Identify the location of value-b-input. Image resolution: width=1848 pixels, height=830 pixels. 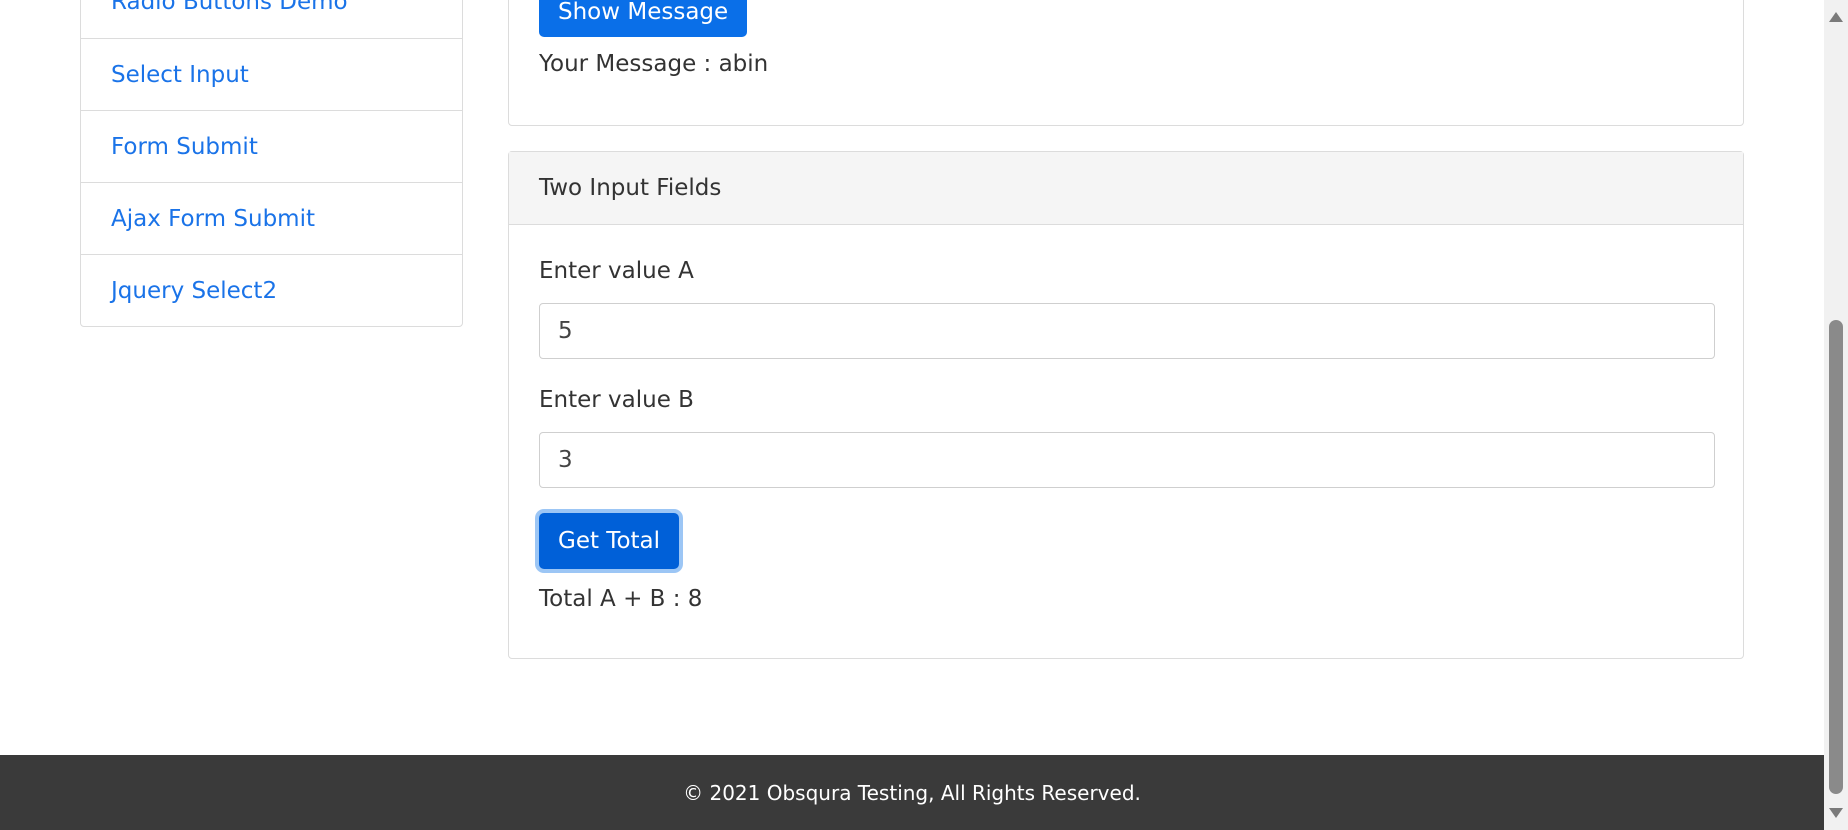
(1127, 460).